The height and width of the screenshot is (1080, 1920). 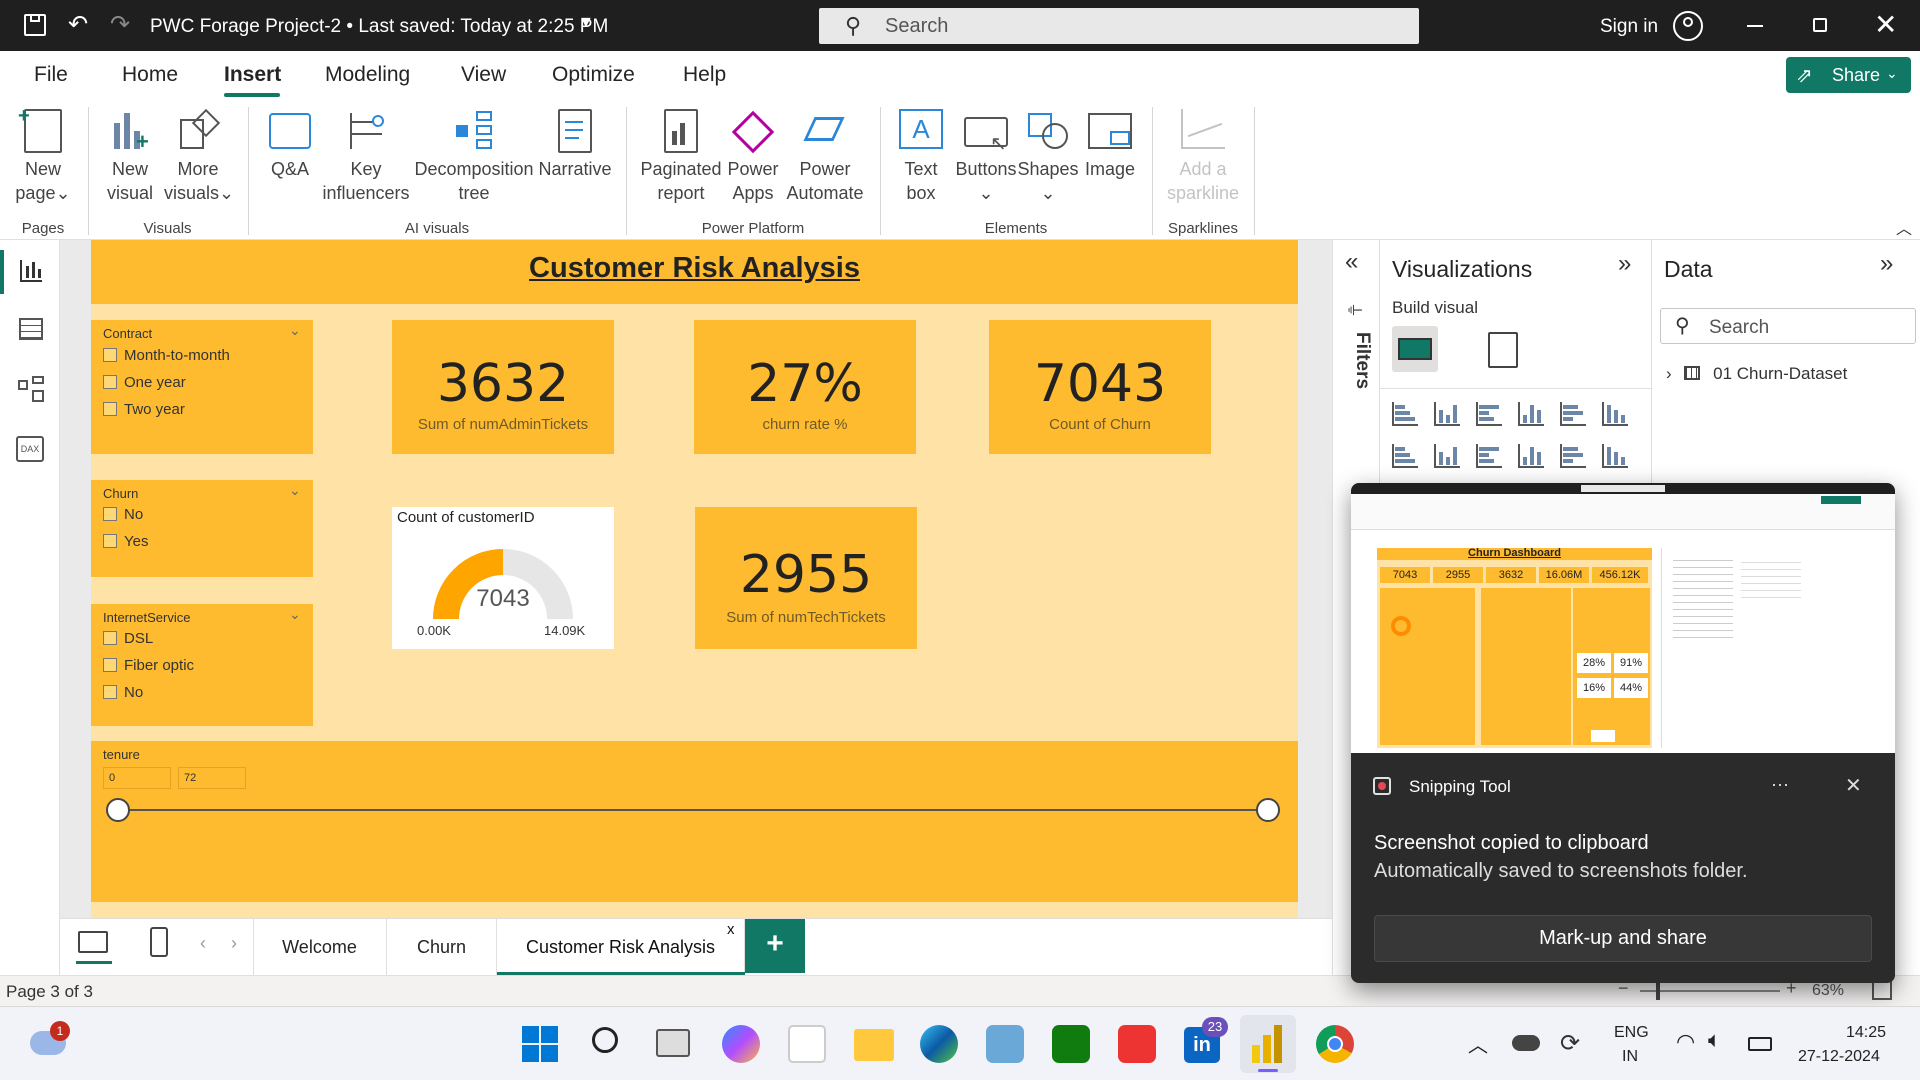 I want to click on prev-page-icon: ‹, so click(x=203, y=943).